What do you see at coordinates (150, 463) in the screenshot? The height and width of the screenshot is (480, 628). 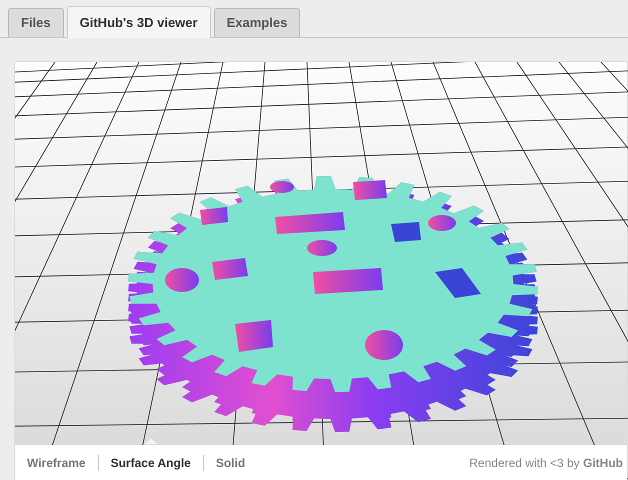 I see `view-mode-tab: Surface Angle` at bounding box center [150, 463].